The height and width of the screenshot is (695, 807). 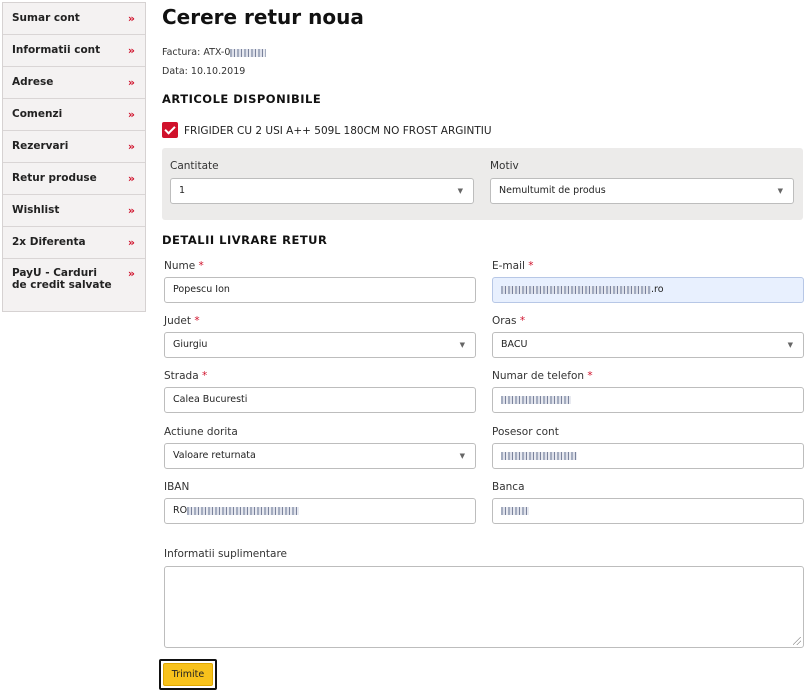 What do you see at coordinates (177, 321) in the screenshot?
I see `county-label-text: Judet` at bounding box center [177, 321].